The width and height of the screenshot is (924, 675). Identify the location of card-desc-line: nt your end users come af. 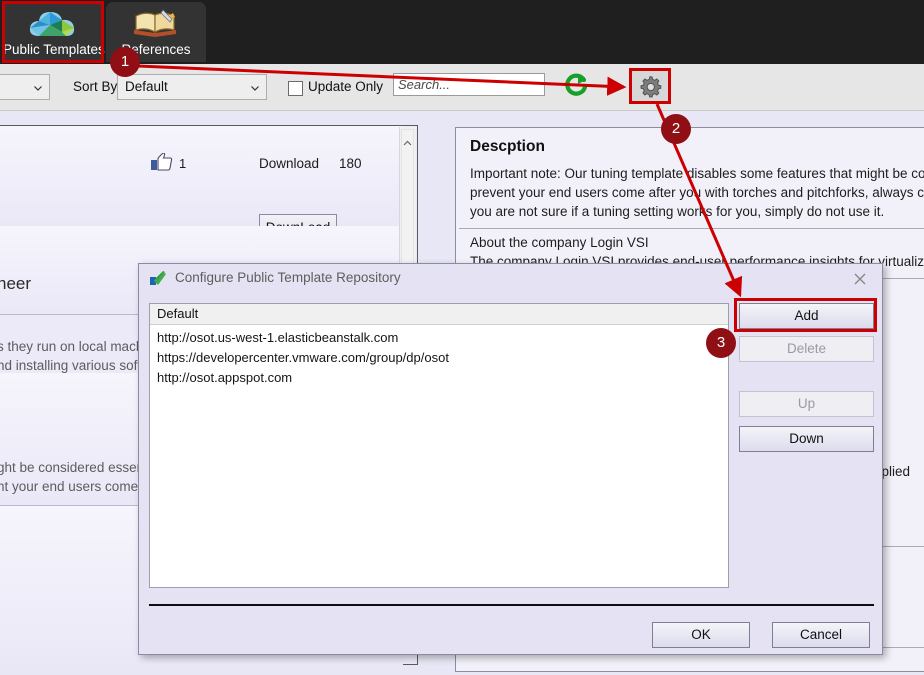
(77, 486).